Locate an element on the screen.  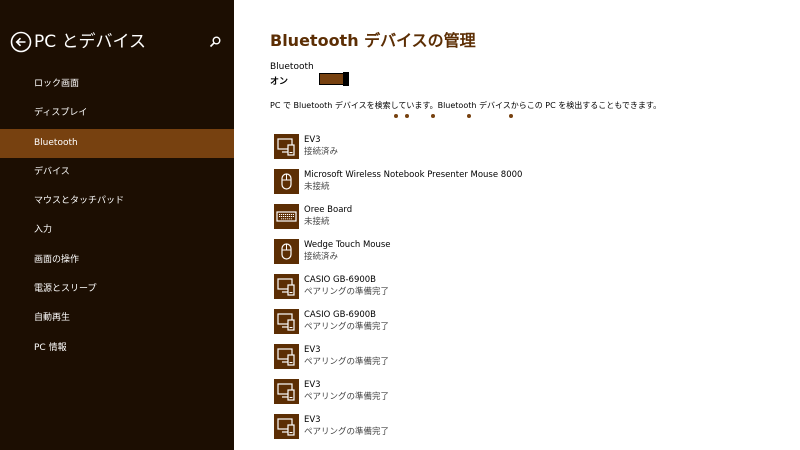
back-icon is located at coordinates (21, 42).